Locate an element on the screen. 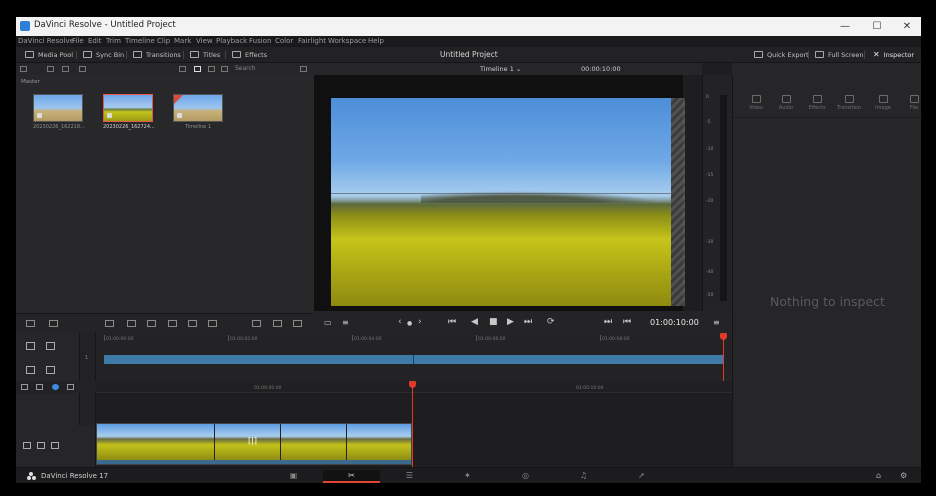  transition-wipe-icon is located at coordinates (297, 323).